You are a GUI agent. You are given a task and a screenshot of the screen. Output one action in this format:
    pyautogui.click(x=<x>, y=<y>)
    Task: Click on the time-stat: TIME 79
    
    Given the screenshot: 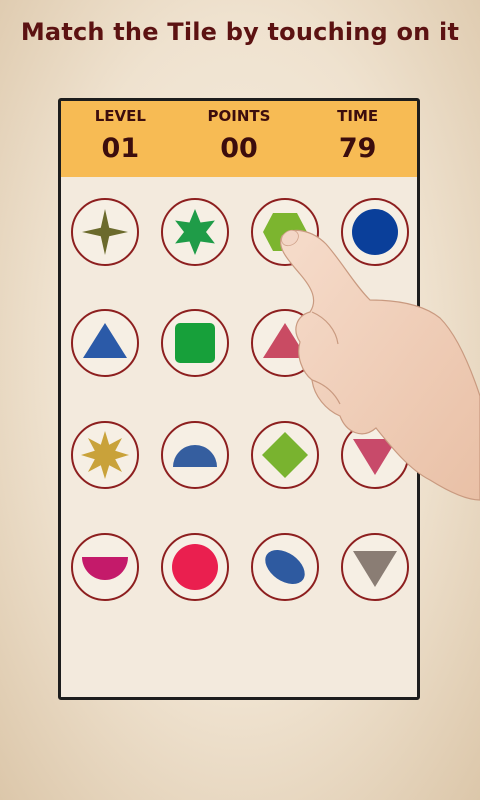 What is the action you would take?
    pyautogui.click(x=357, y=139)
    